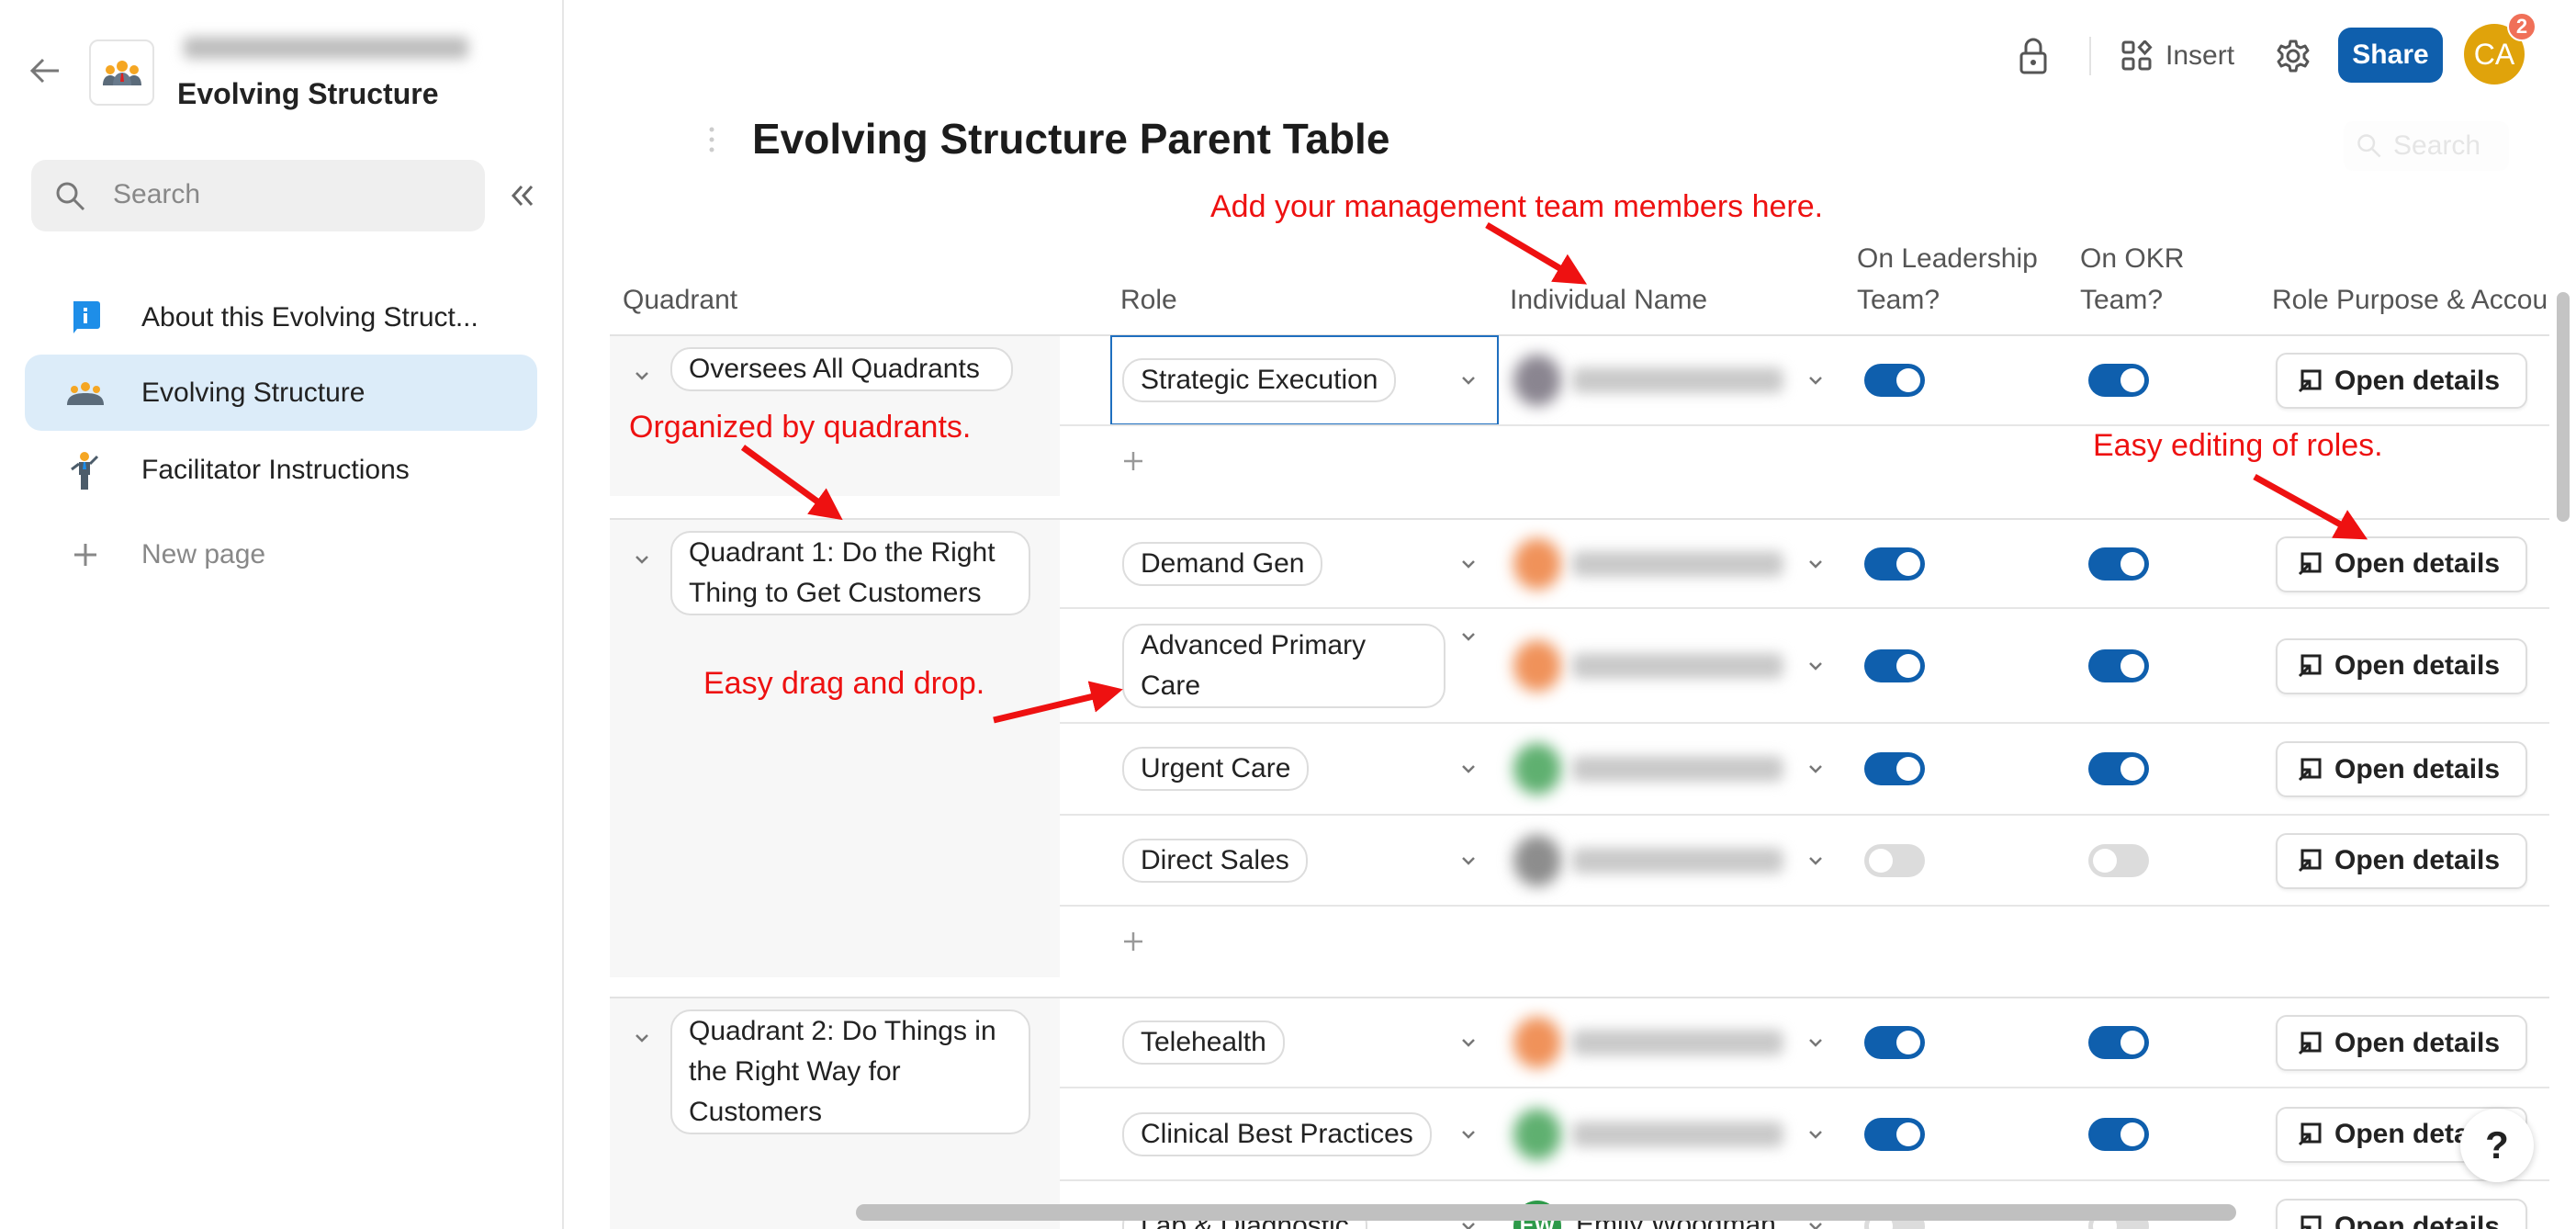 The image size is (2576, 1229). What do you see at coordinates (680, 300) in the screenshot?
I see `column-header-quadrant: Quadrant` at bounding box center [680, 300].